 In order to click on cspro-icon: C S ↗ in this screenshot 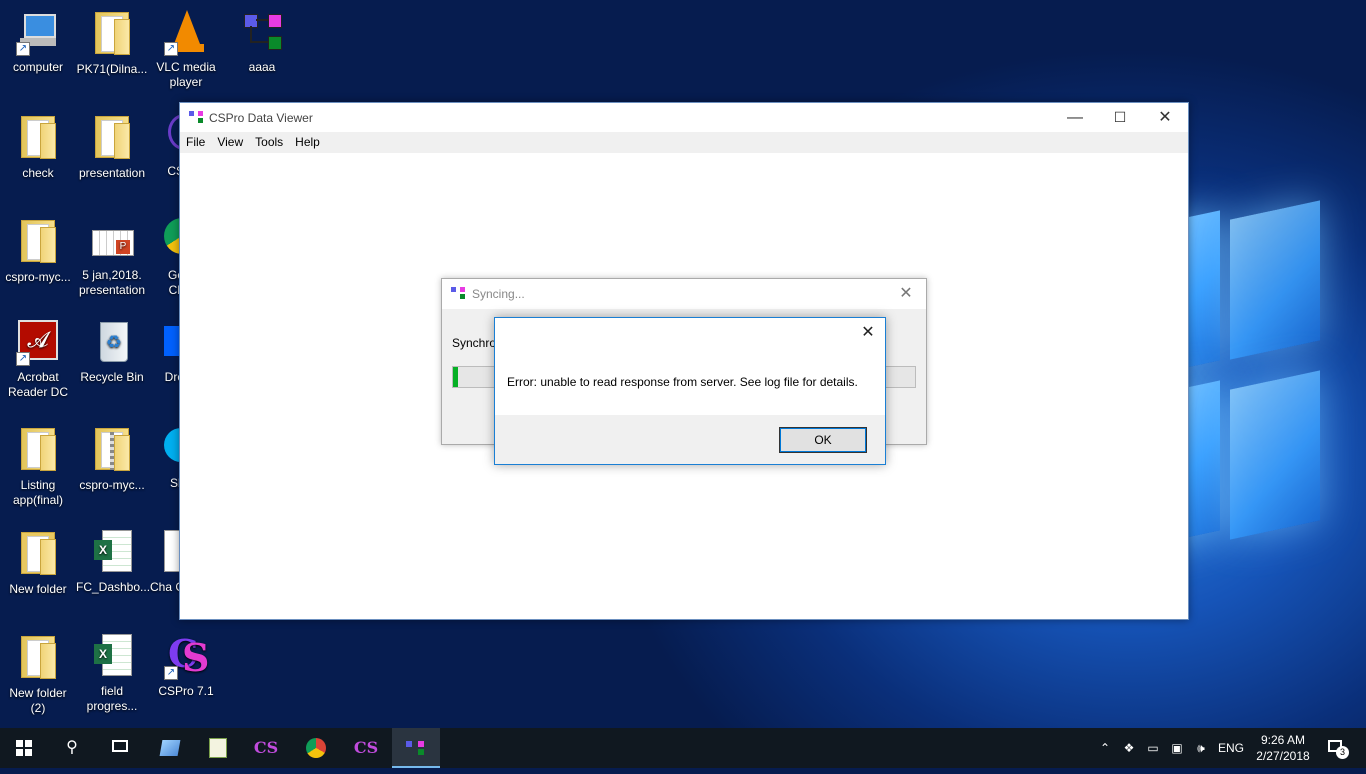, I will do `click(186, 657)`.